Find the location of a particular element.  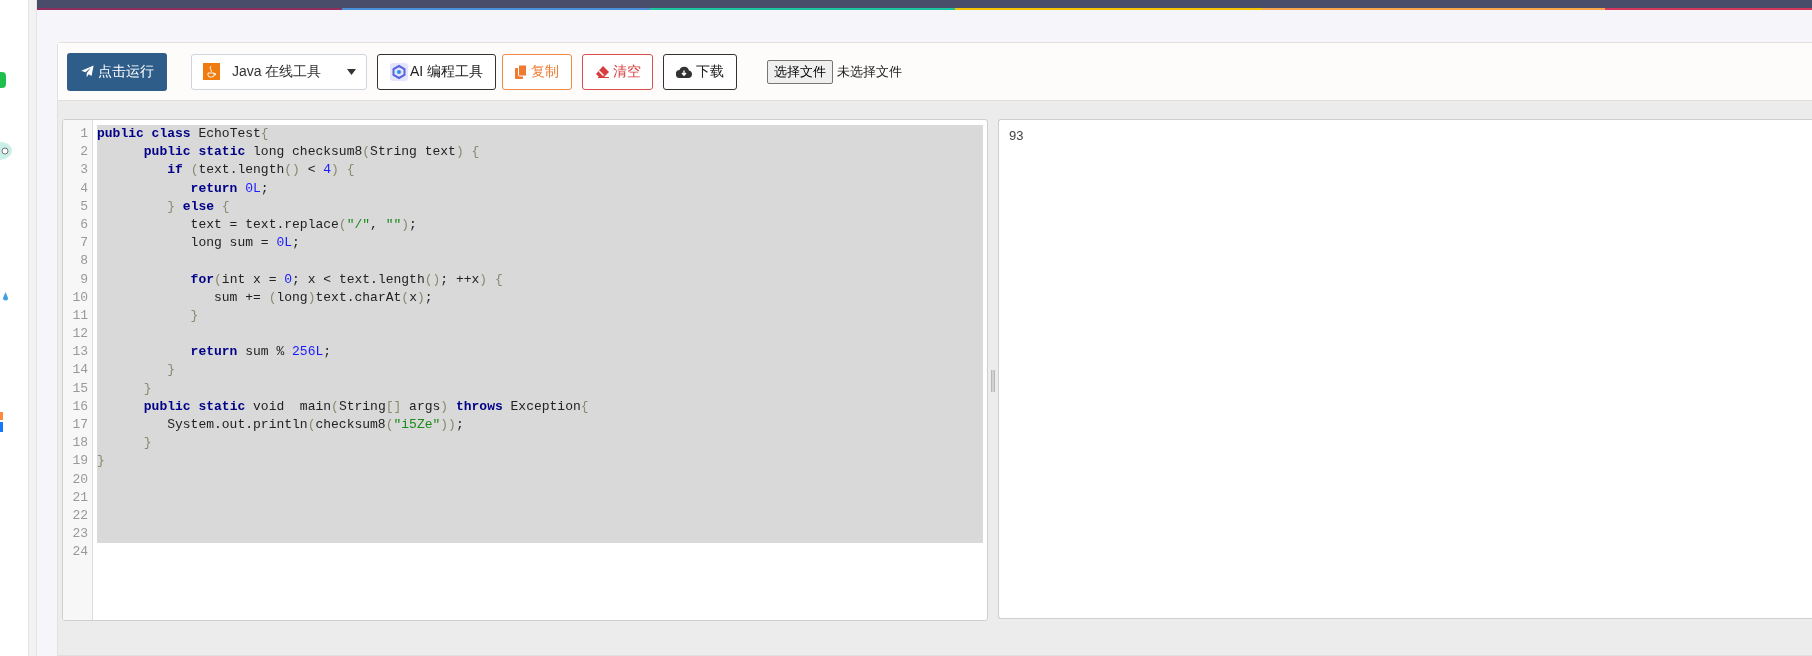

line-number: 1 is located at coordinates (84, 133).